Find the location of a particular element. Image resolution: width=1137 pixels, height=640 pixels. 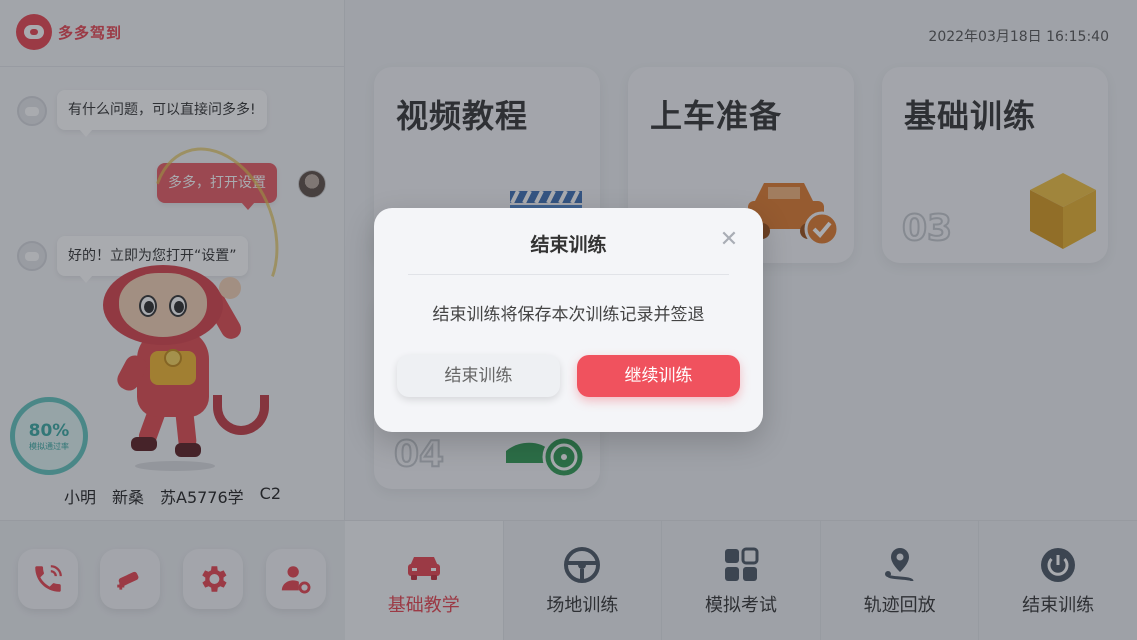

end-training-dialog: 结束训练 ✕ 结束训练将保存本次训练记录并签退 结束训练 继续训练 is located at coordinates (568, 320).